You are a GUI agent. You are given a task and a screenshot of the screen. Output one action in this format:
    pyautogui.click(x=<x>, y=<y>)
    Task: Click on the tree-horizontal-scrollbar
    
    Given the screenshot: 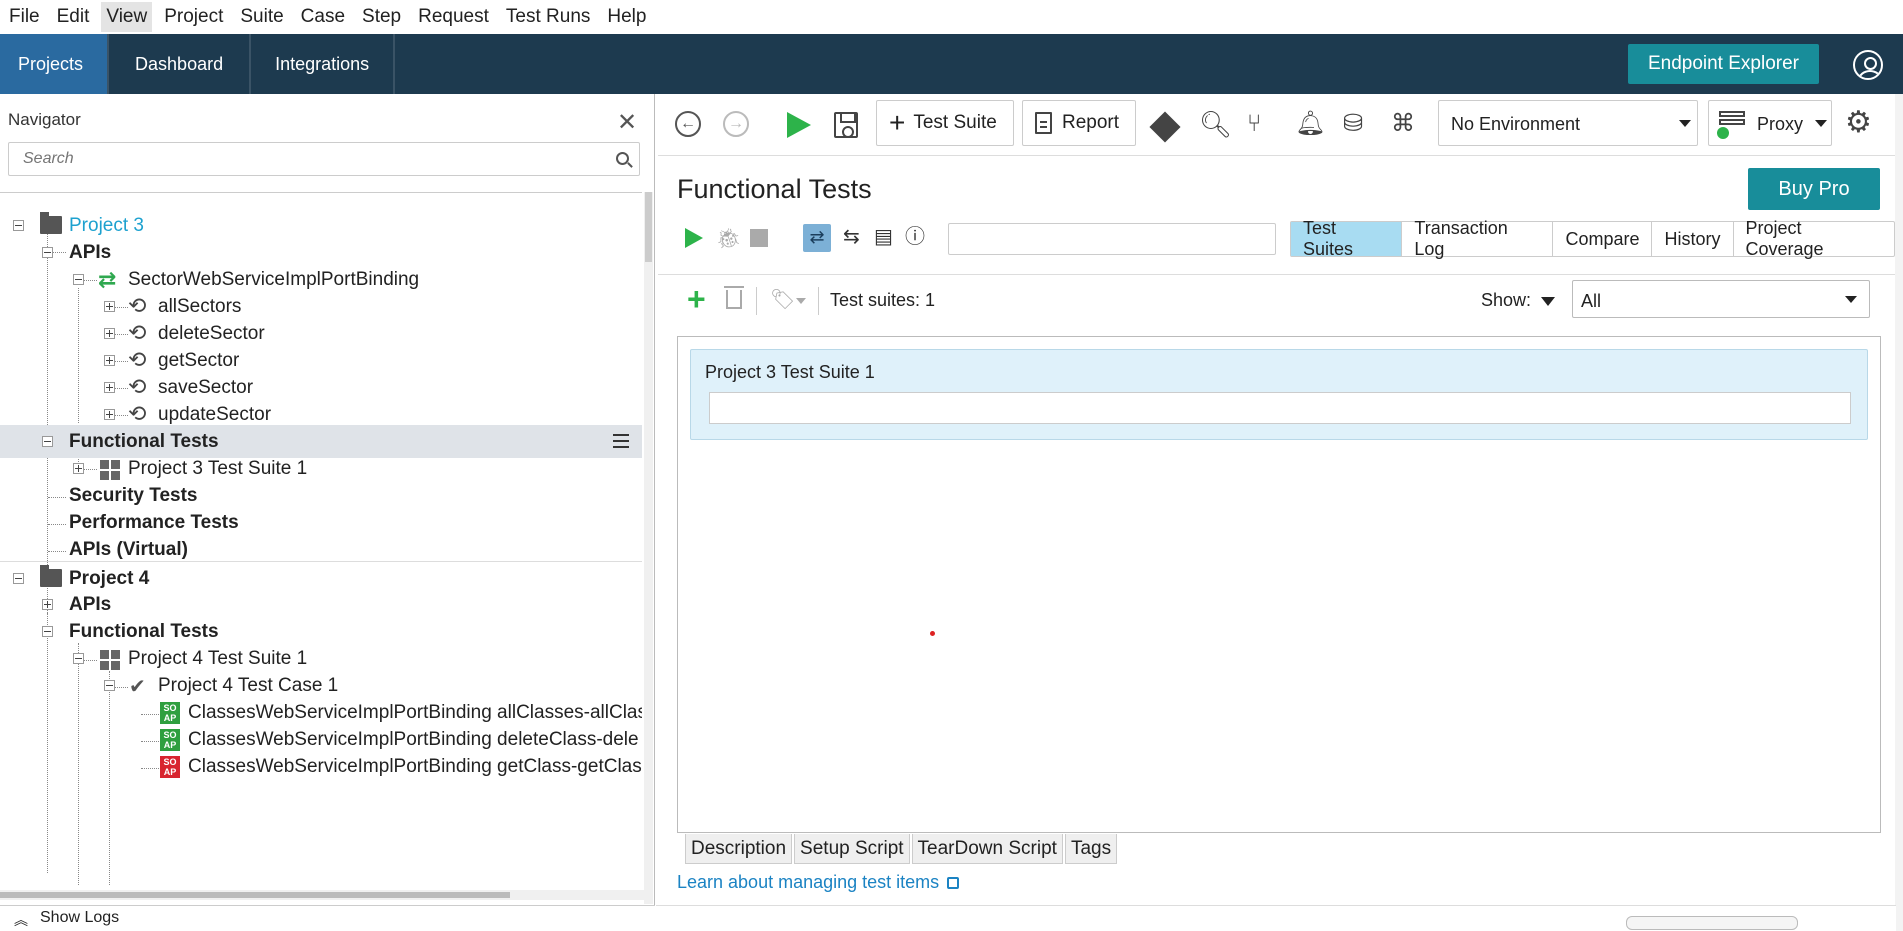 What is the action you would take?
    pyautogui.click(x=322, y=895)
    